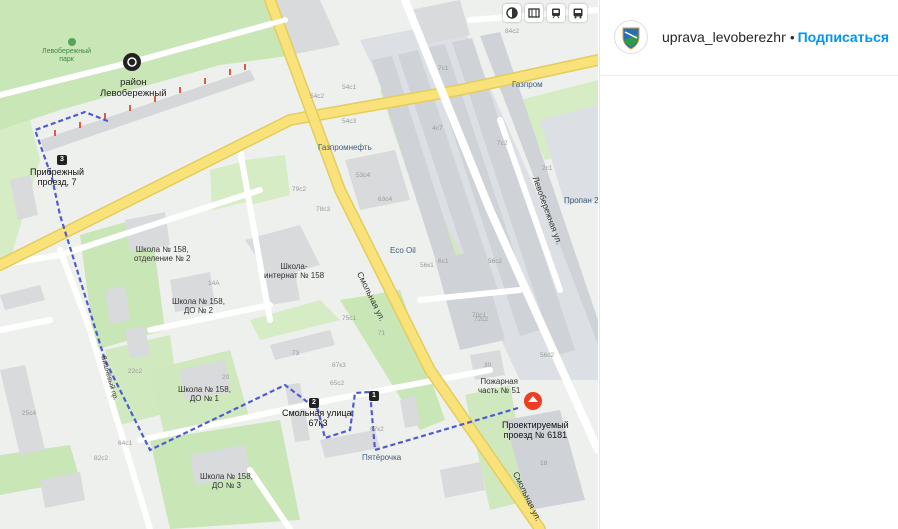 The image size is (898, 529). I want to click on poi-school-do3: Школа № 158, ДО № 3, so click(226, 481).